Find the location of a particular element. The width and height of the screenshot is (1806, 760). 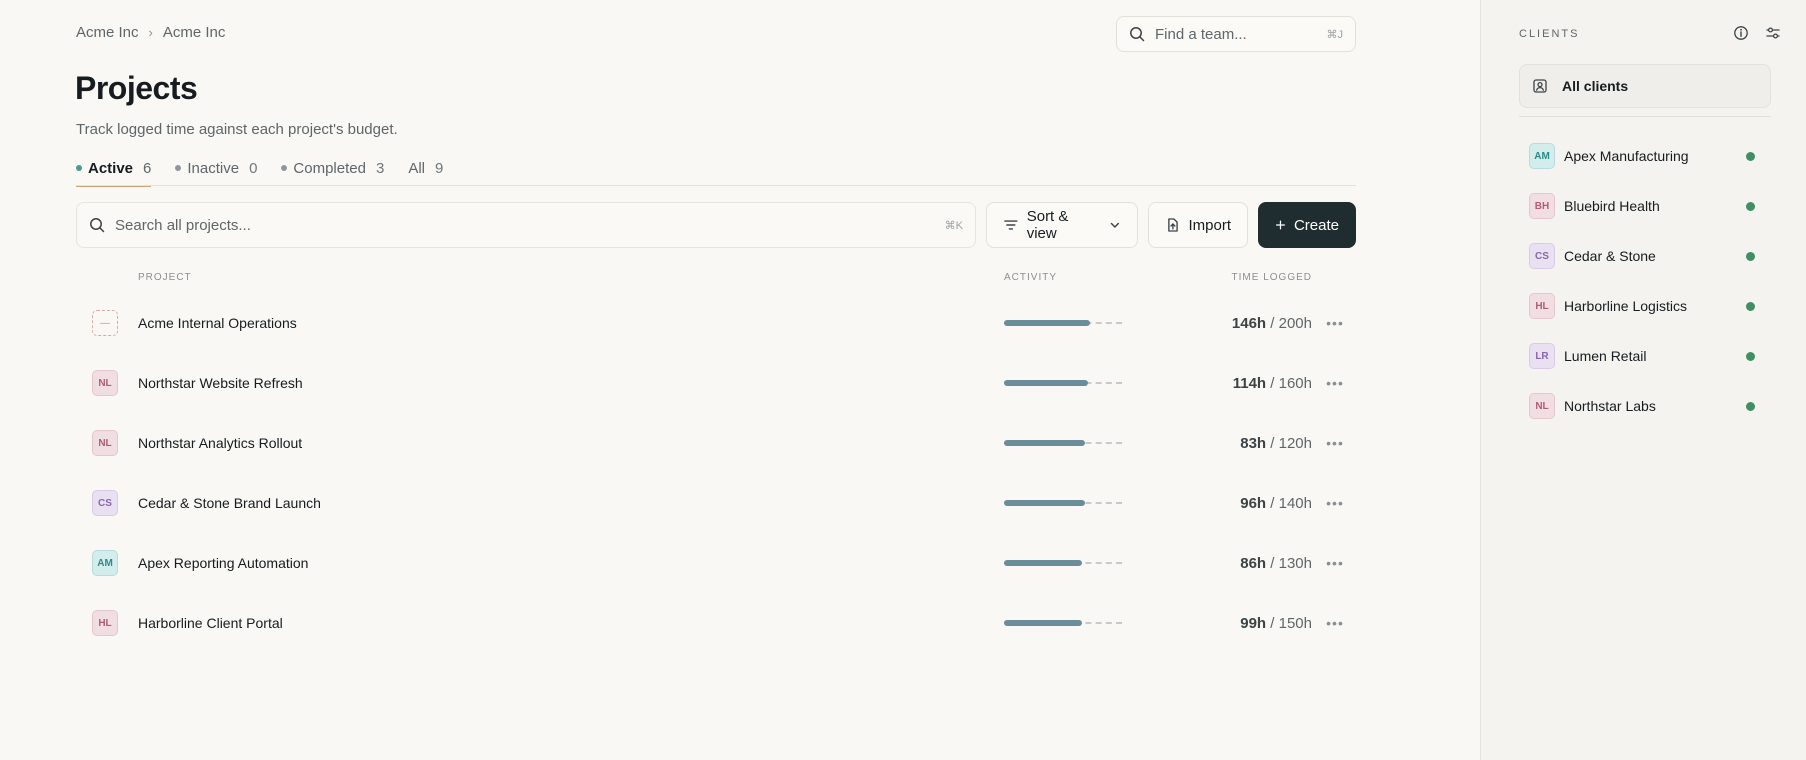

client-badge: NL is located at coordinates (1542, 406).